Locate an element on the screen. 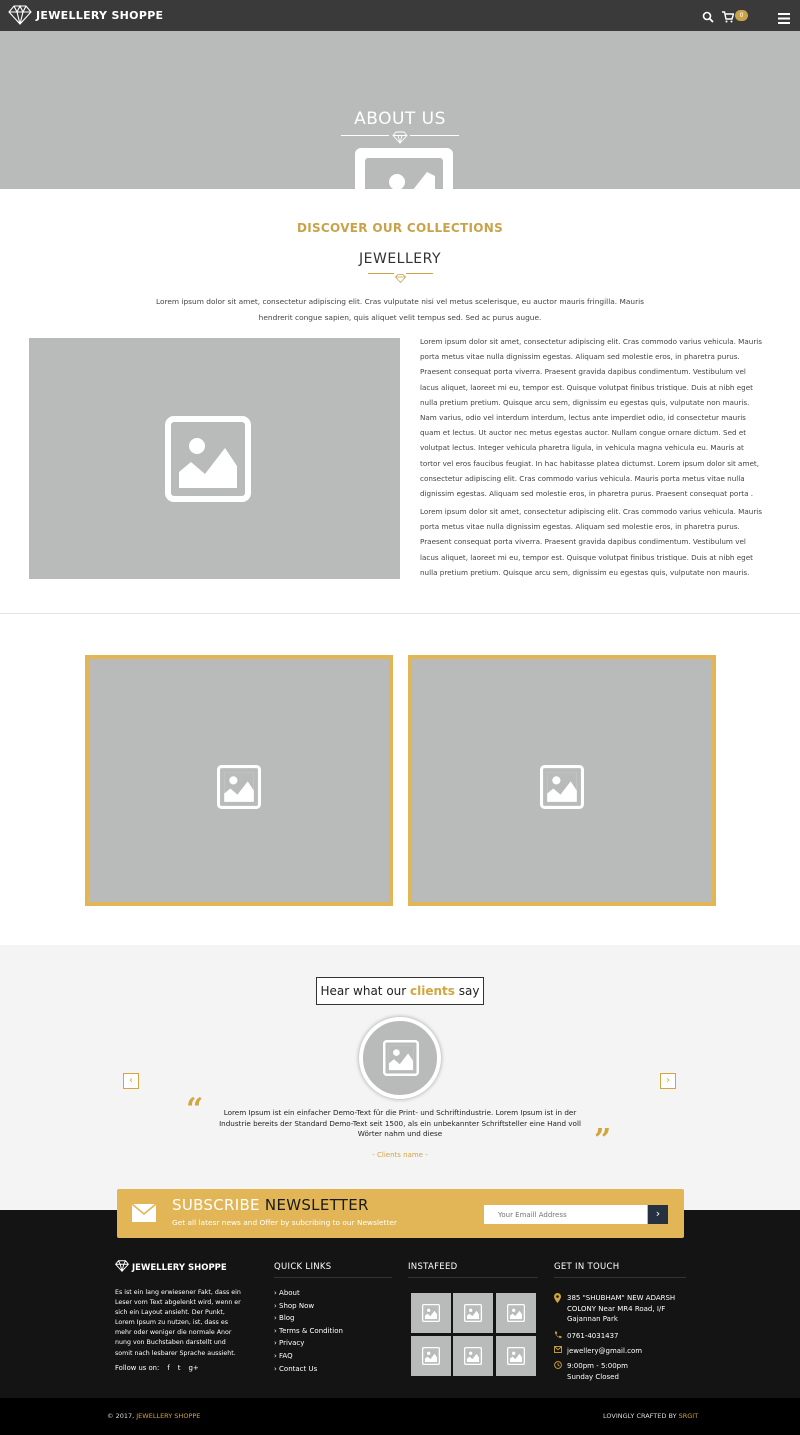  facebook-icon: f is located at coordinates (168, 1368).